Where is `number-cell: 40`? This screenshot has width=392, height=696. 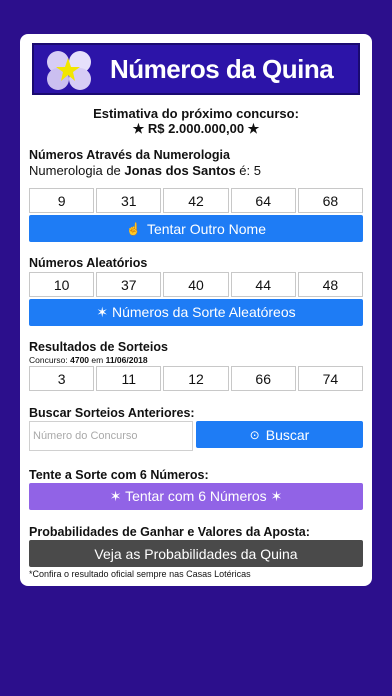 number-cell: 40 is located at coordinates (196, 284).